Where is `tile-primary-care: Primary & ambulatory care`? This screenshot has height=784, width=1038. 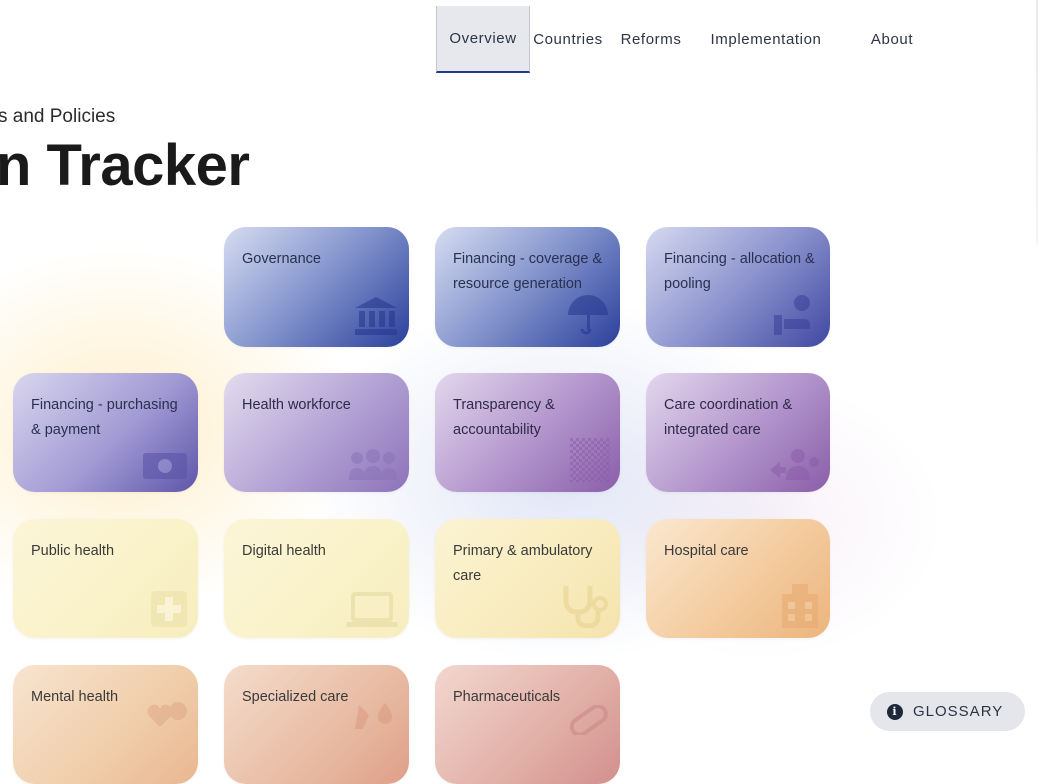
tile-primary-care: Primary & ambulatory care is located at coordinates (527, 578).